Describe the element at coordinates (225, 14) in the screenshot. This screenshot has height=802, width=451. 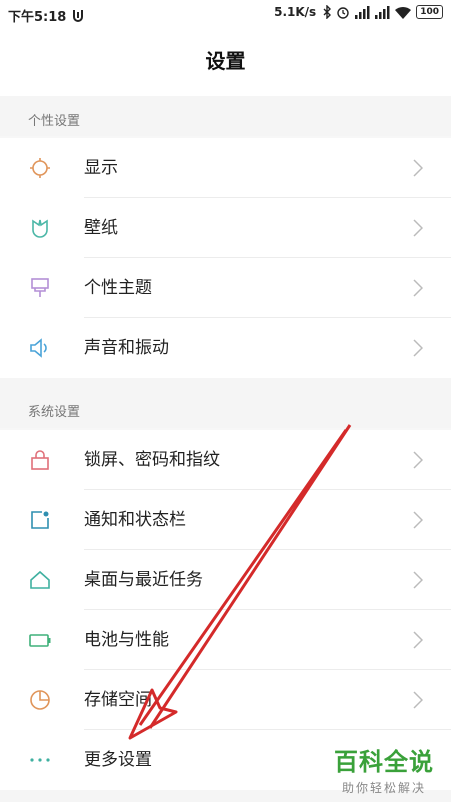
I see `status-bar: 下午5:18 5.1K/s 100` at that location.